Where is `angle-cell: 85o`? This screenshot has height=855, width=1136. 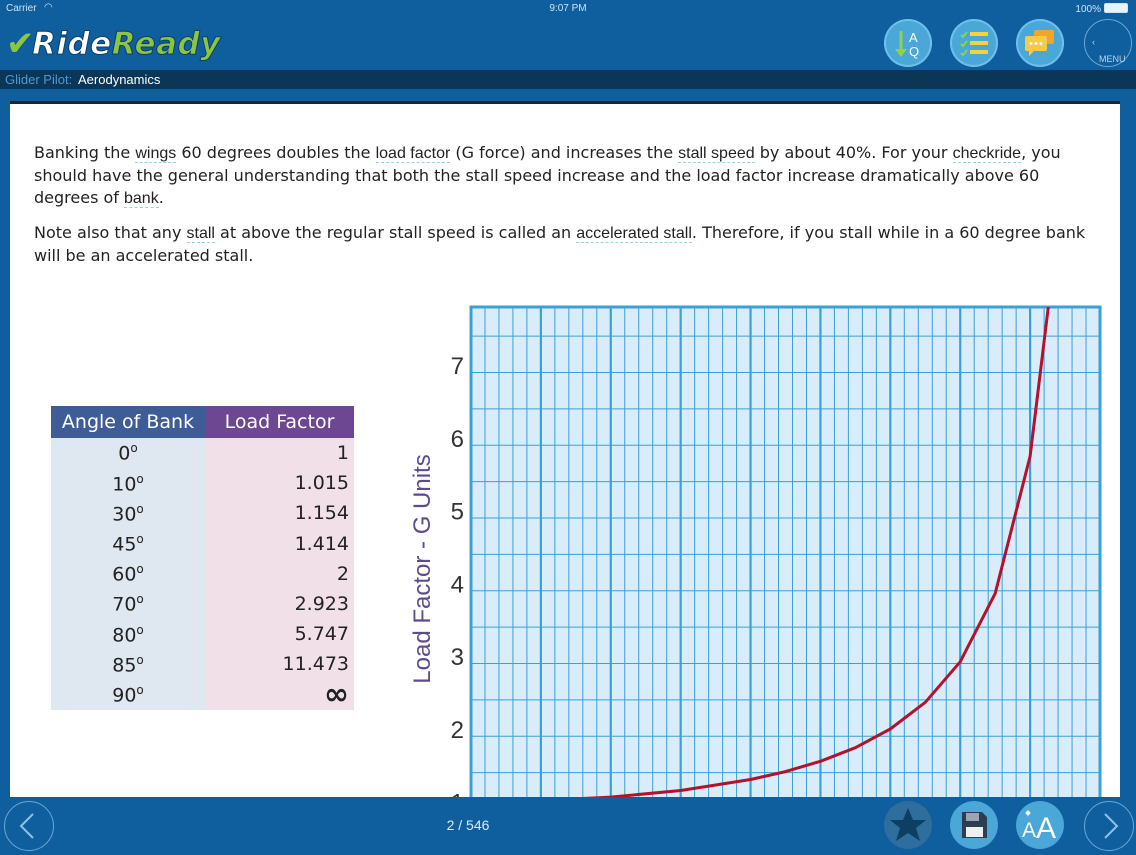
angle-cell: 85o is located at coordinates (128, 664).